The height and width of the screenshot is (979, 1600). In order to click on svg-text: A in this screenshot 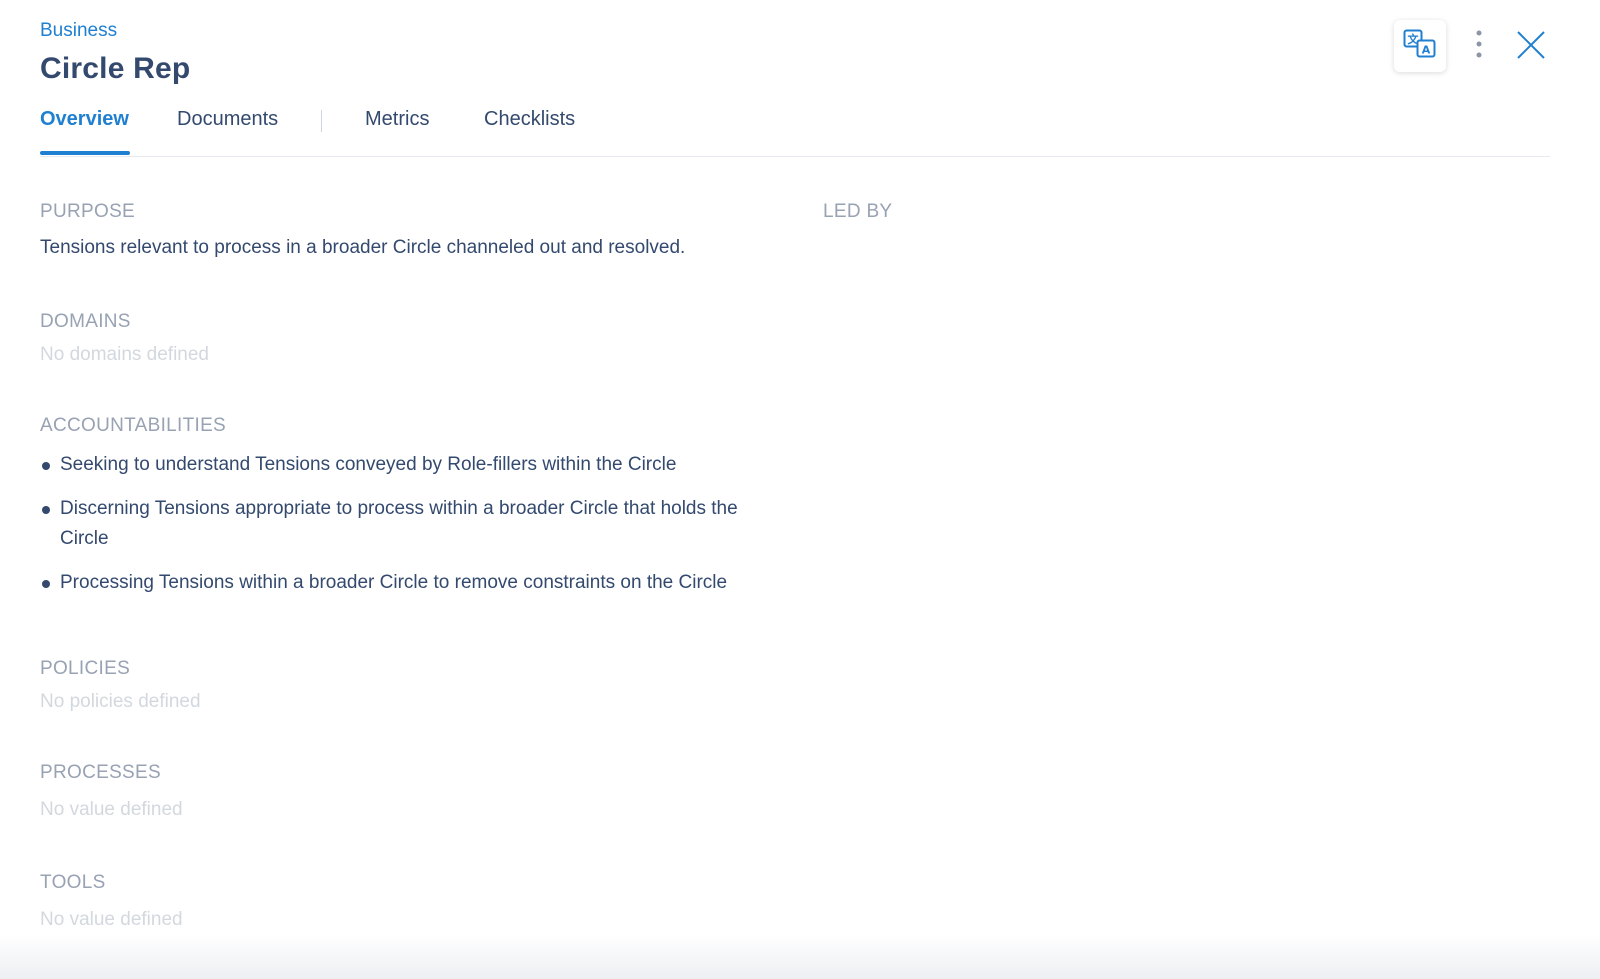, I will do `click(1426, 49)`.